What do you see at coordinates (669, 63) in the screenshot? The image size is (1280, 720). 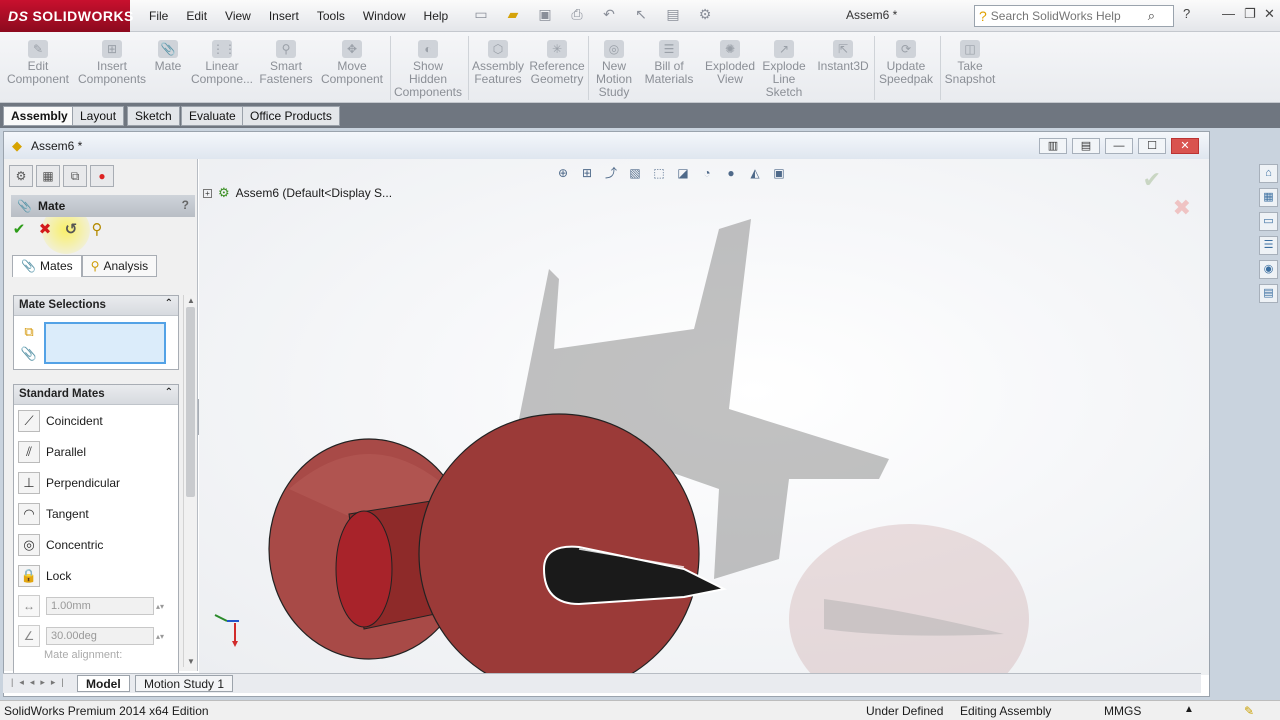 I see `bill-of-materials-button: ☰ Bill of Materials` at bounding box center [669, 63].